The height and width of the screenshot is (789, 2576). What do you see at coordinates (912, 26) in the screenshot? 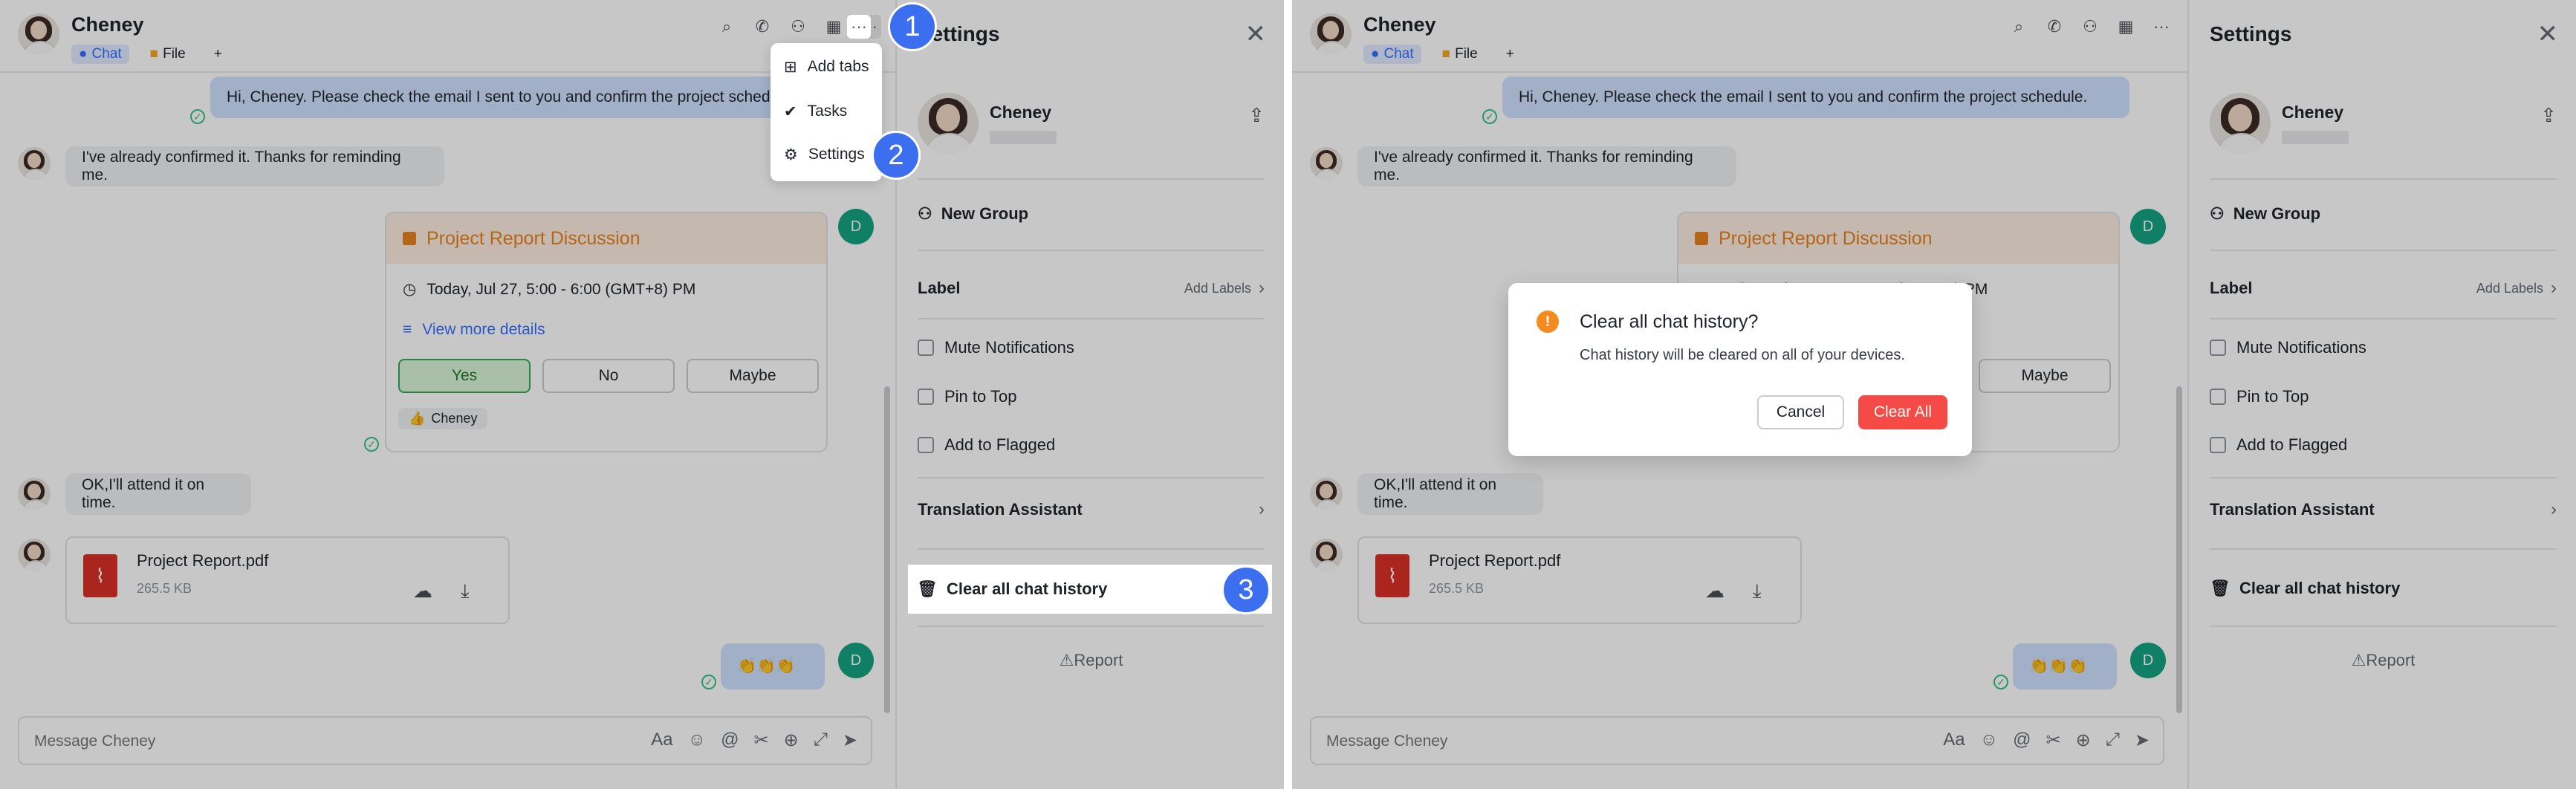
I see `step-badge-1: 1` at bounding box center [912, 26].